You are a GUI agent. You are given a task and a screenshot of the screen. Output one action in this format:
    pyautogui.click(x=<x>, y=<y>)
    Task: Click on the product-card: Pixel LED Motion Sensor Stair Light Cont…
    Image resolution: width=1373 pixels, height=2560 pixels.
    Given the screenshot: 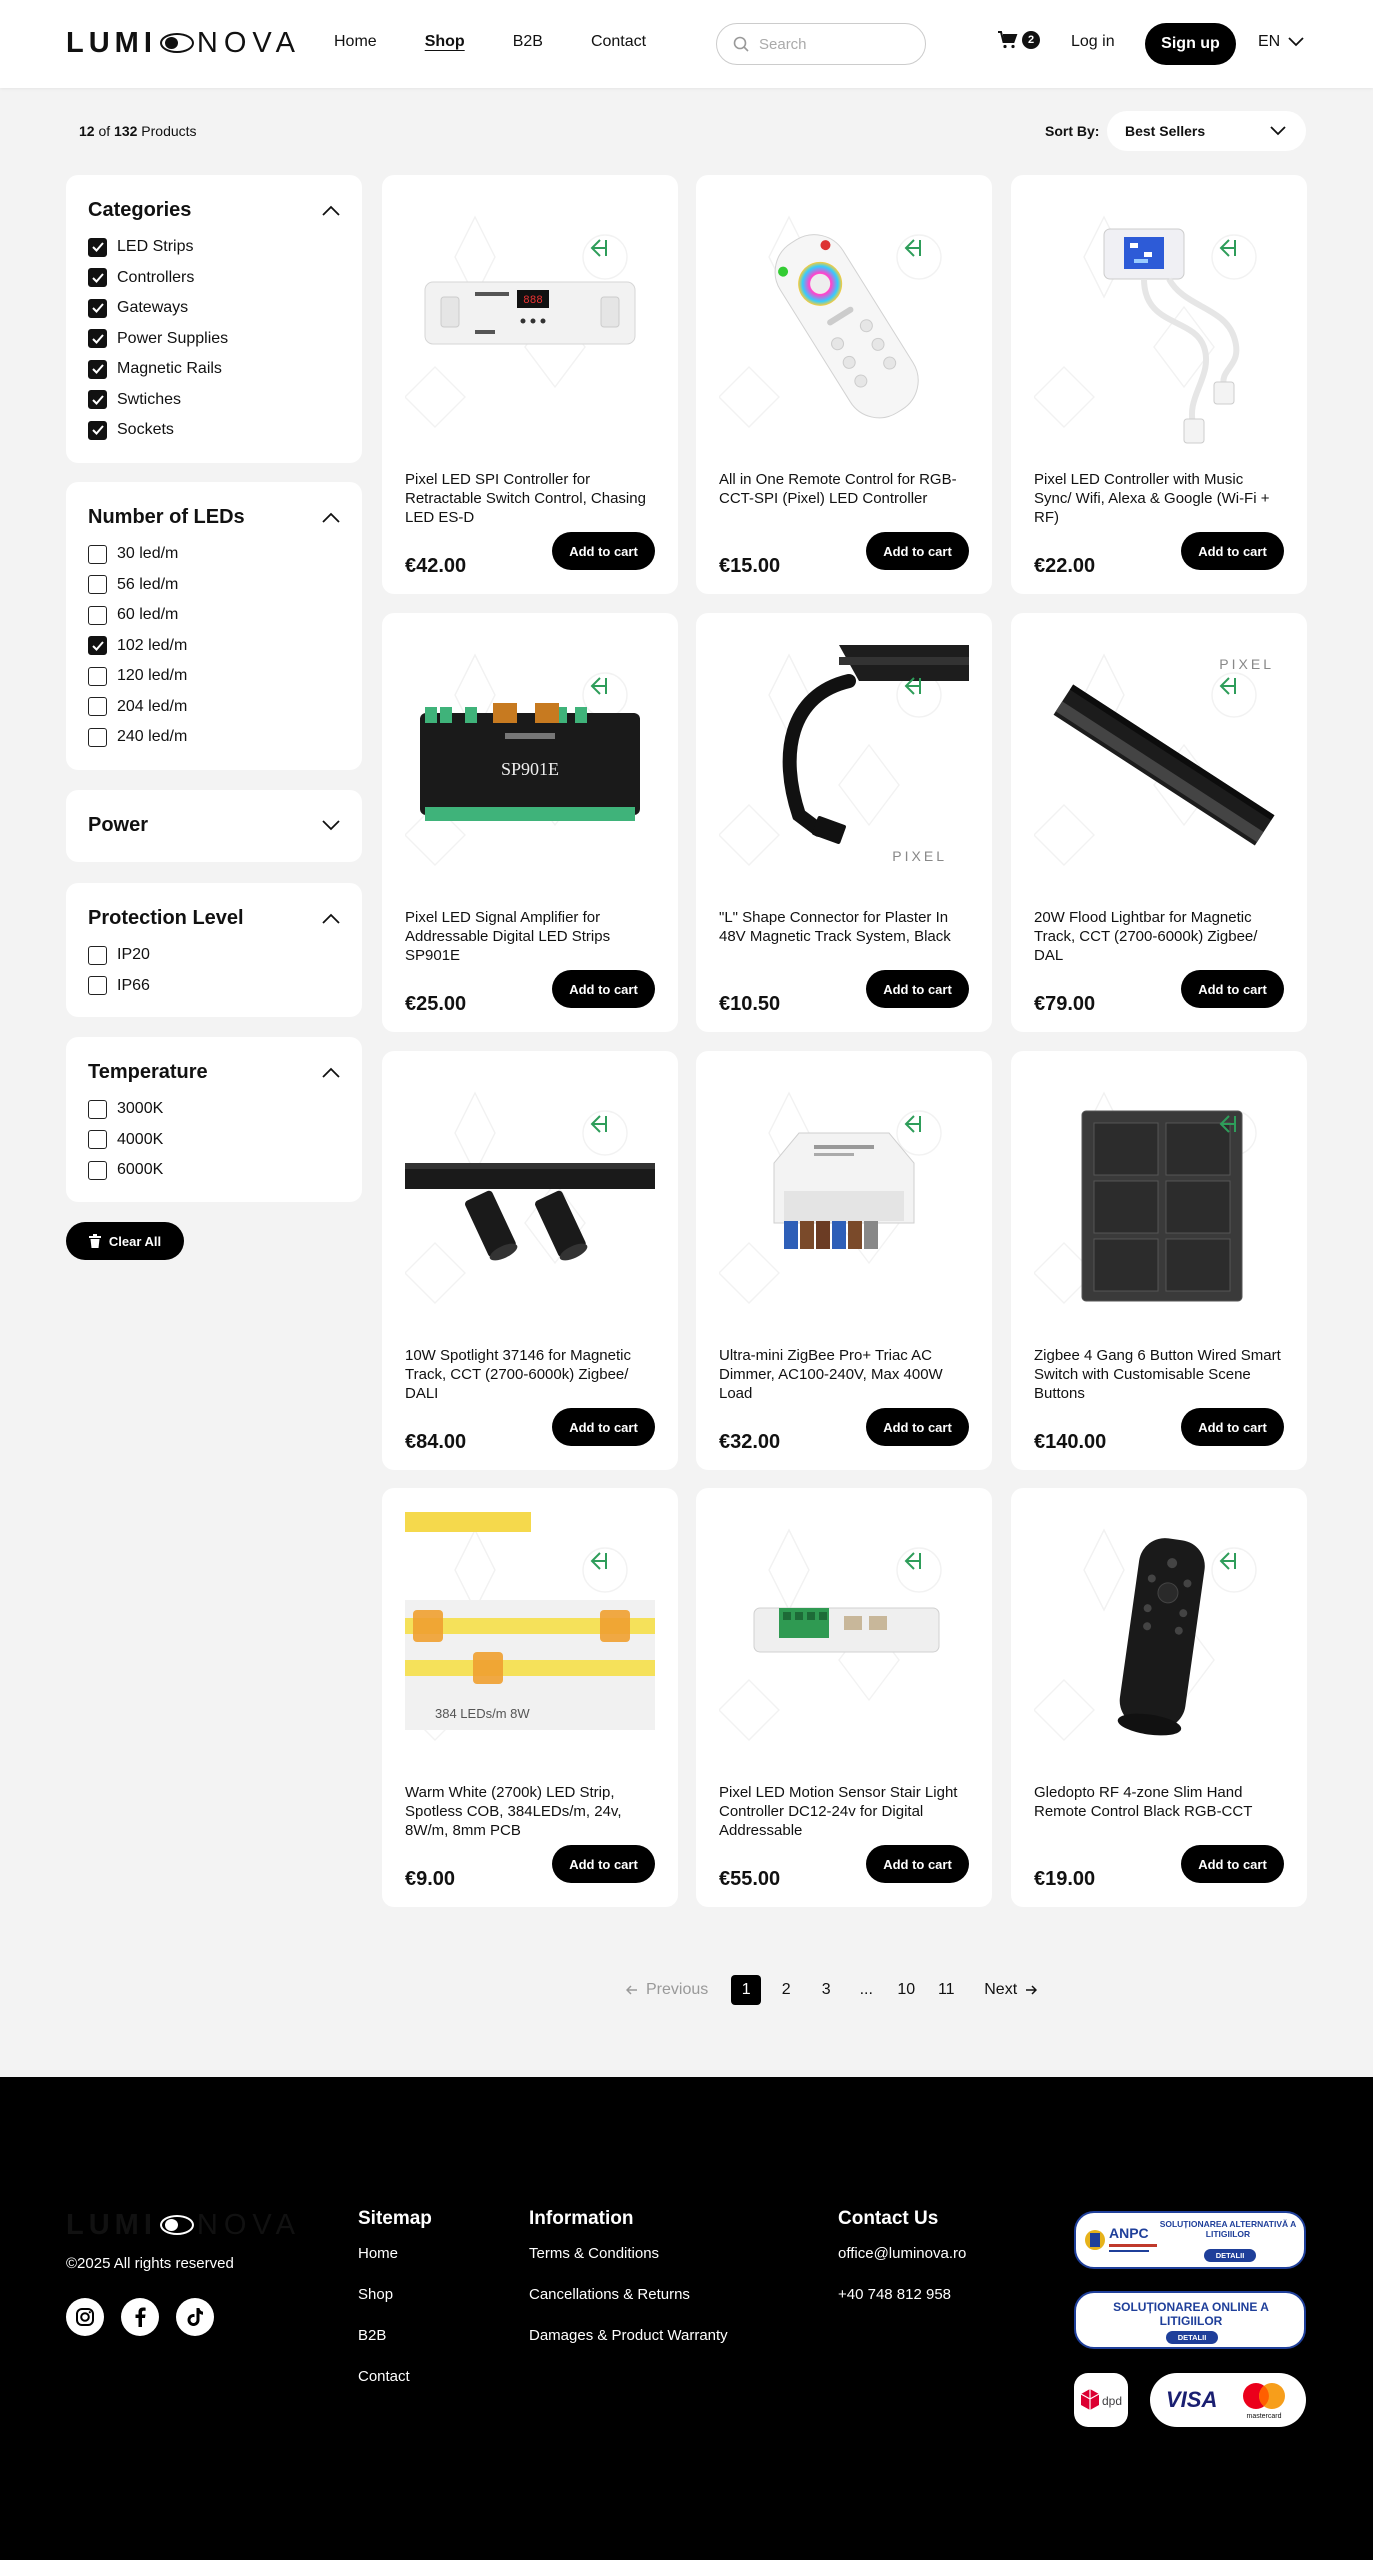 What is the action you would take?
    pyautogui.click(x=844, y=1697)
    